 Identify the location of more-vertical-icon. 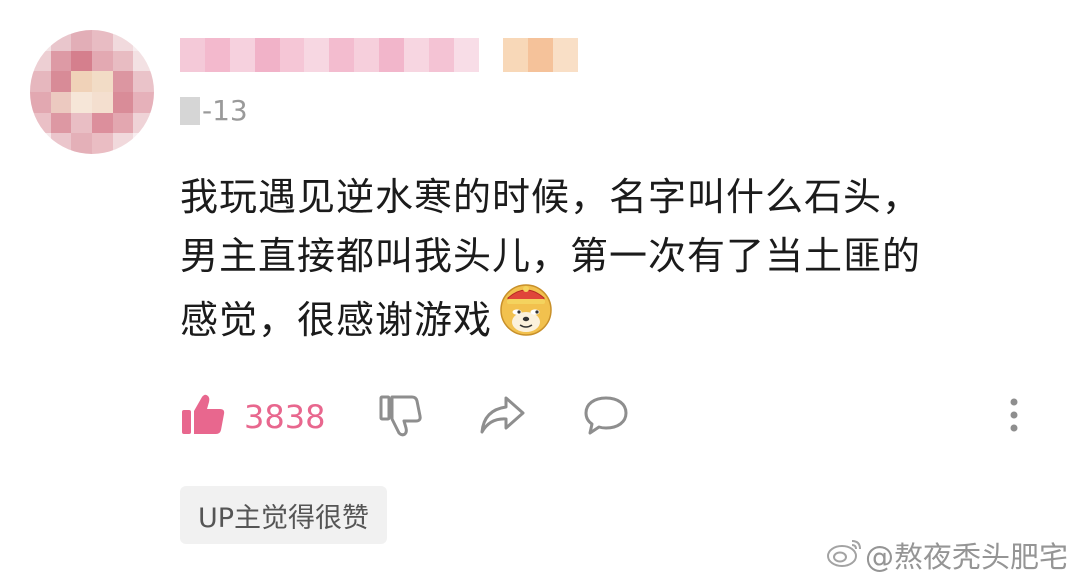
(1014, 417).